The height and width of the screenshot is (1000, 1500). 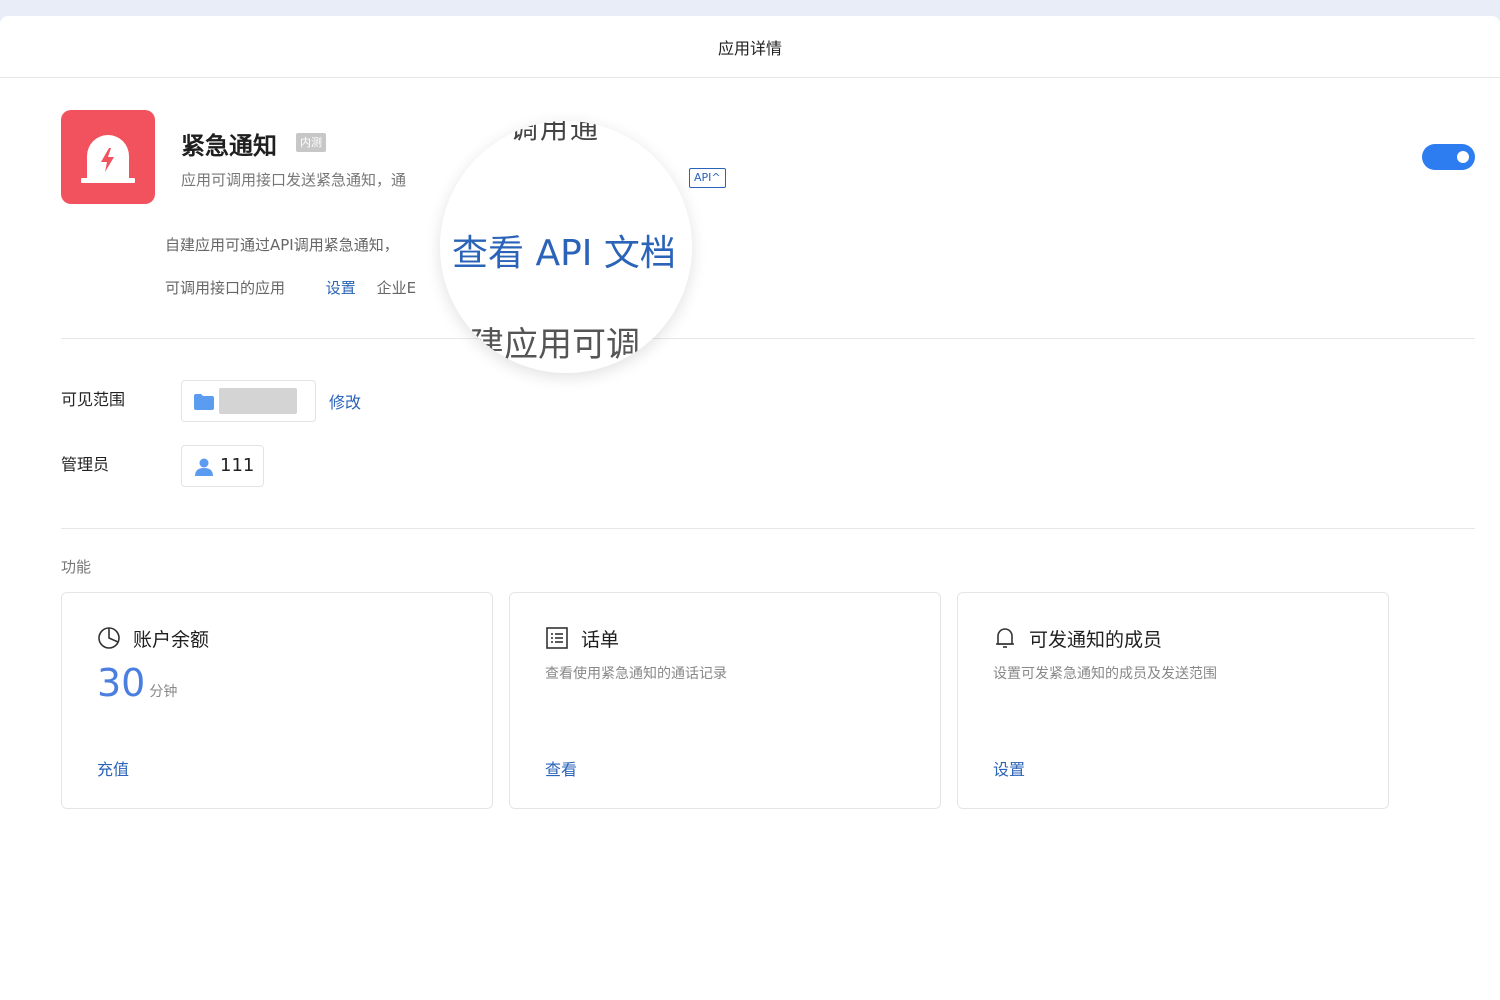 I want to click on magnifier-lens: 调用通 查看 API 文档 建应用可调, so click(x=566, y=247).